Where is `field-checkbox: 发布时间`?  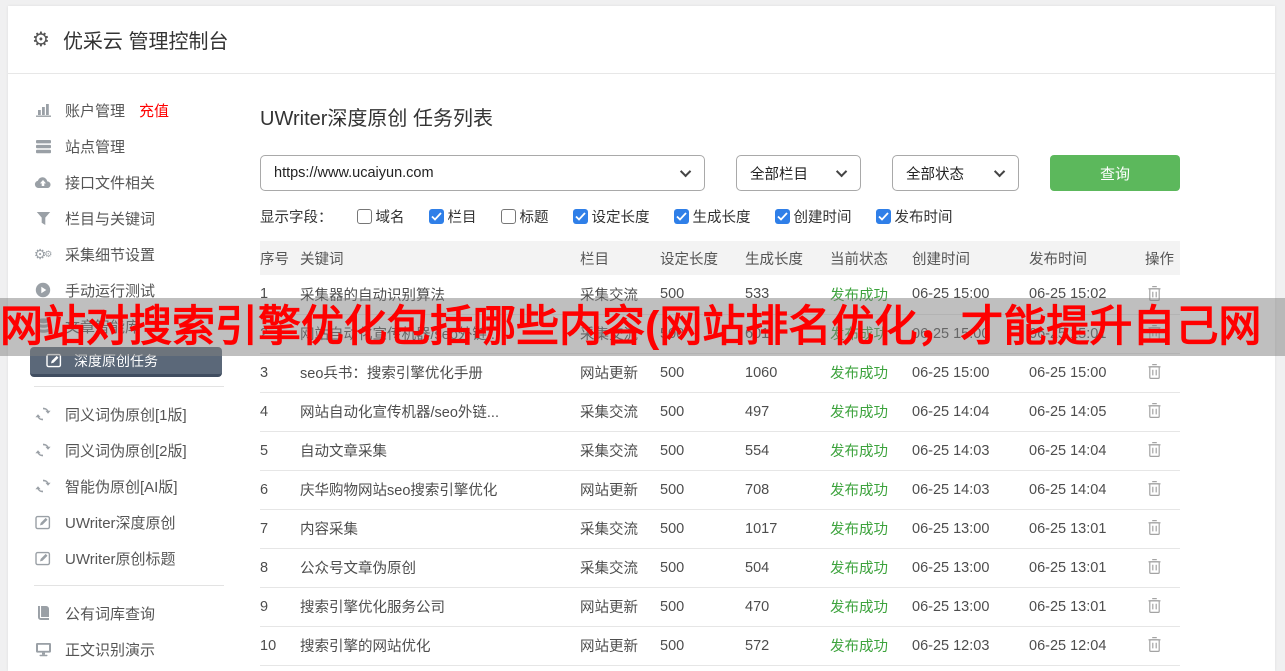
field-checkbox: 发布时间 is located at coordinates (914, 216).